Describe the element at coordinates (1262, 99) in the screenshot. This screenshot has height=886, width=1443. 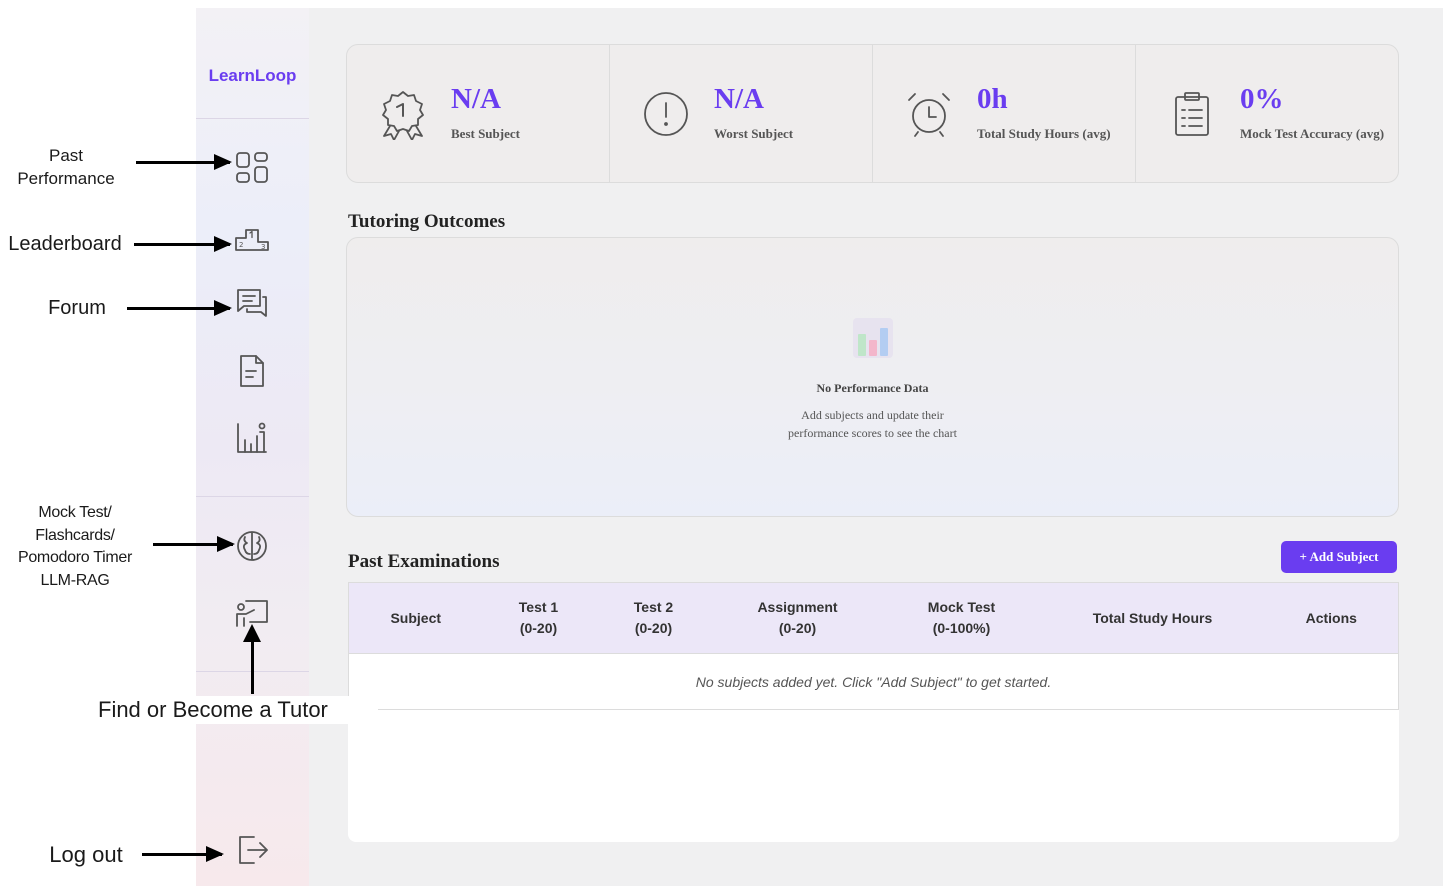
I see `mock-accuracy-value: 0%` at that location.